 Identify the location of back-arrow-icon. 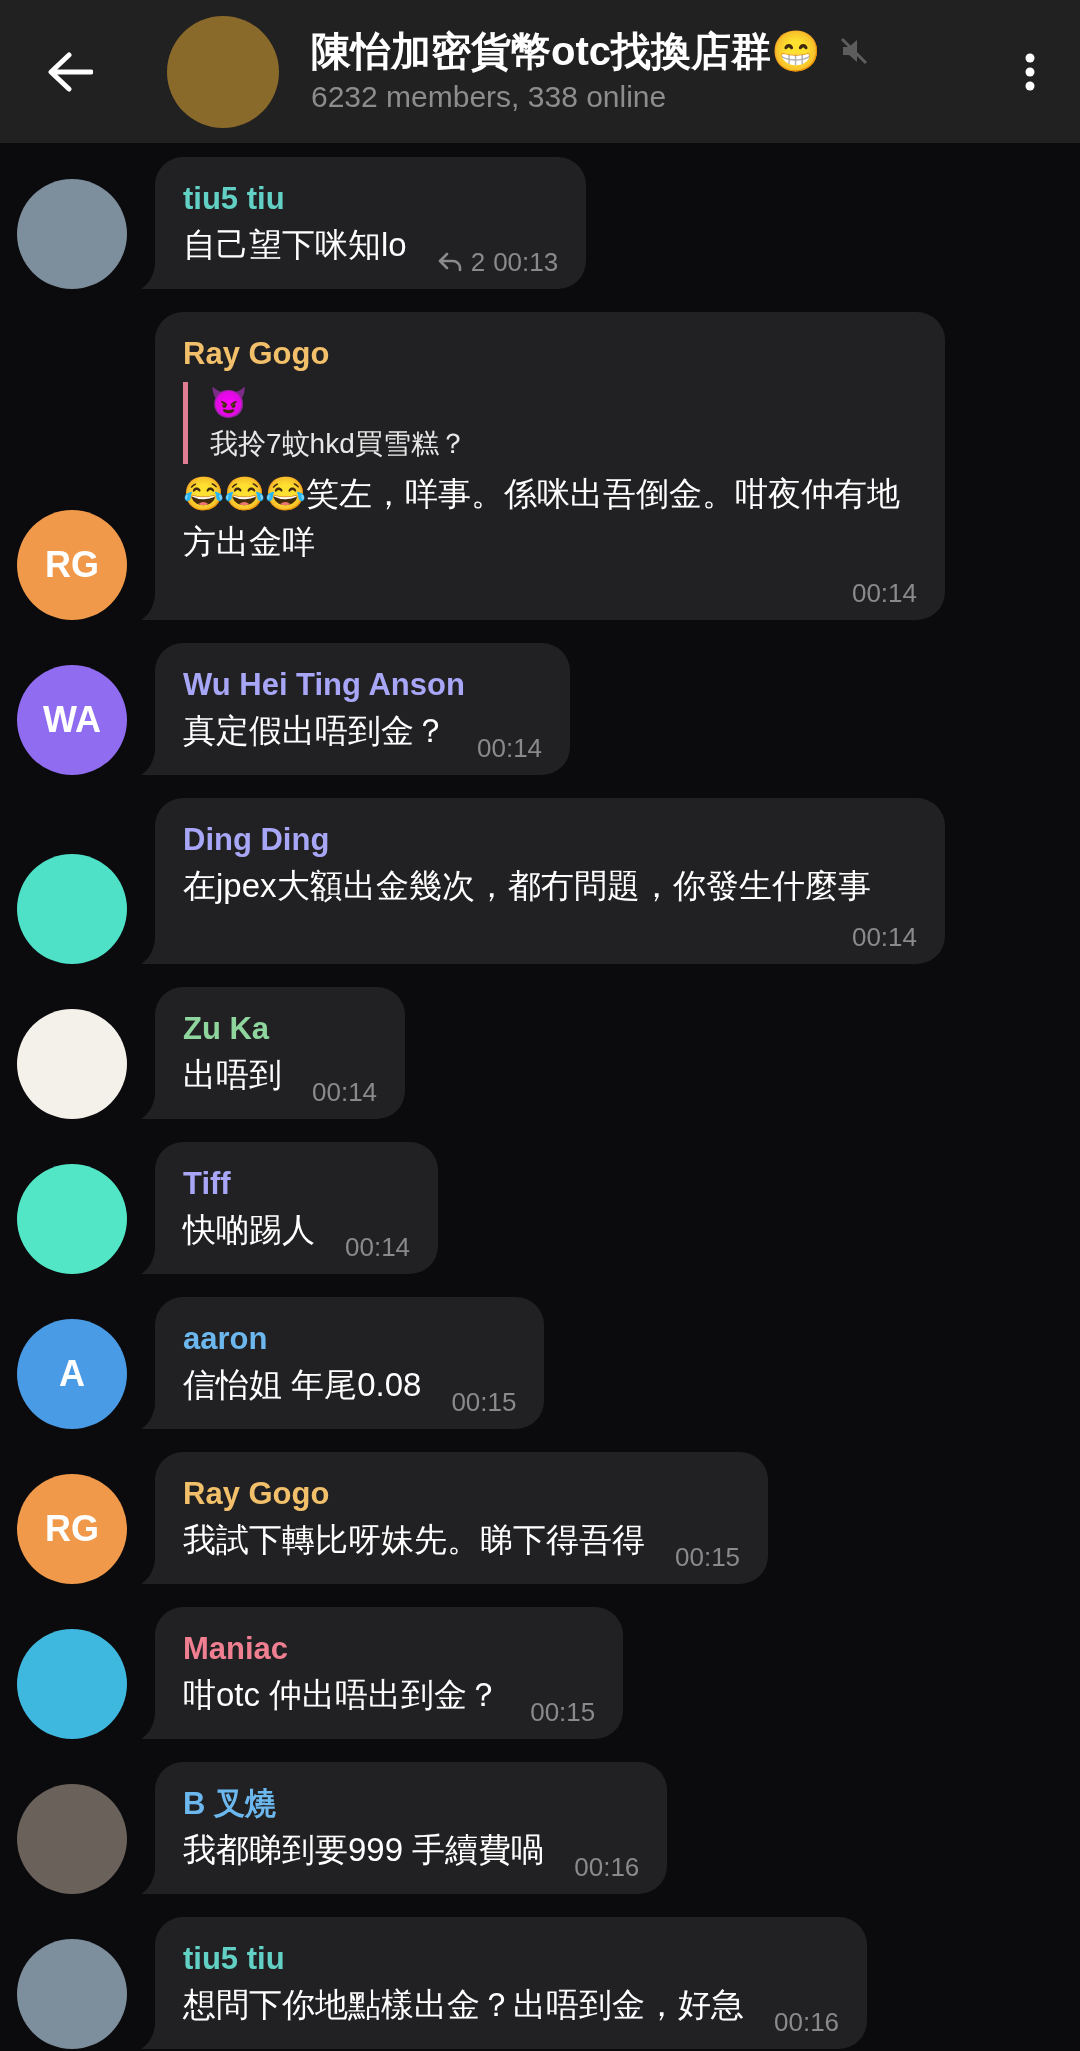
(70, 71).